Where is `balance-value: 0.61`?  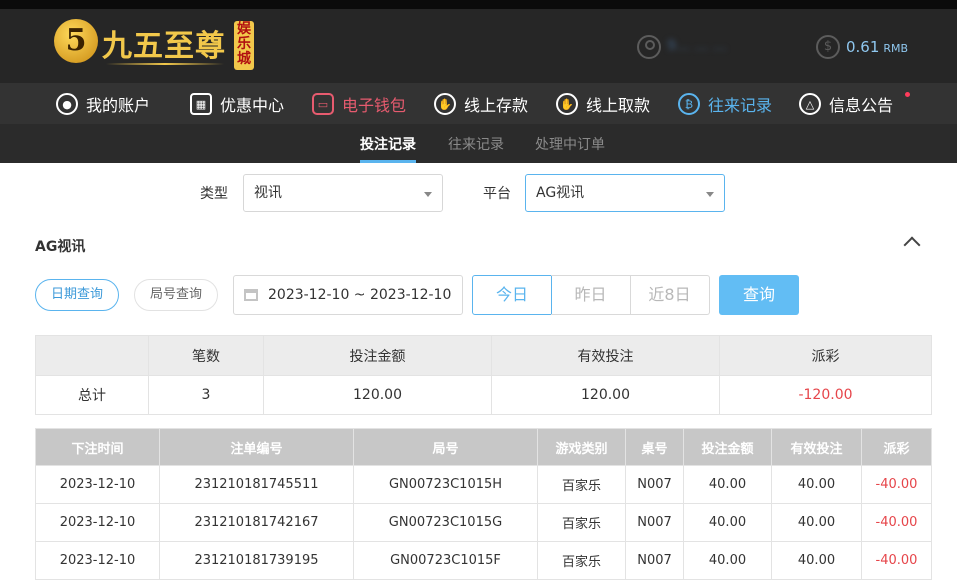 balance-value: 0.61 is located at coordinates (863, 47).